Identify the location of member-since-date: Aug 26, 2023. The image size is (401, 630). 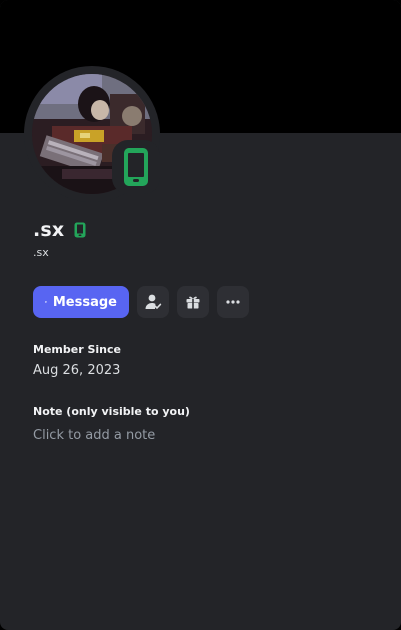
(77, 370).